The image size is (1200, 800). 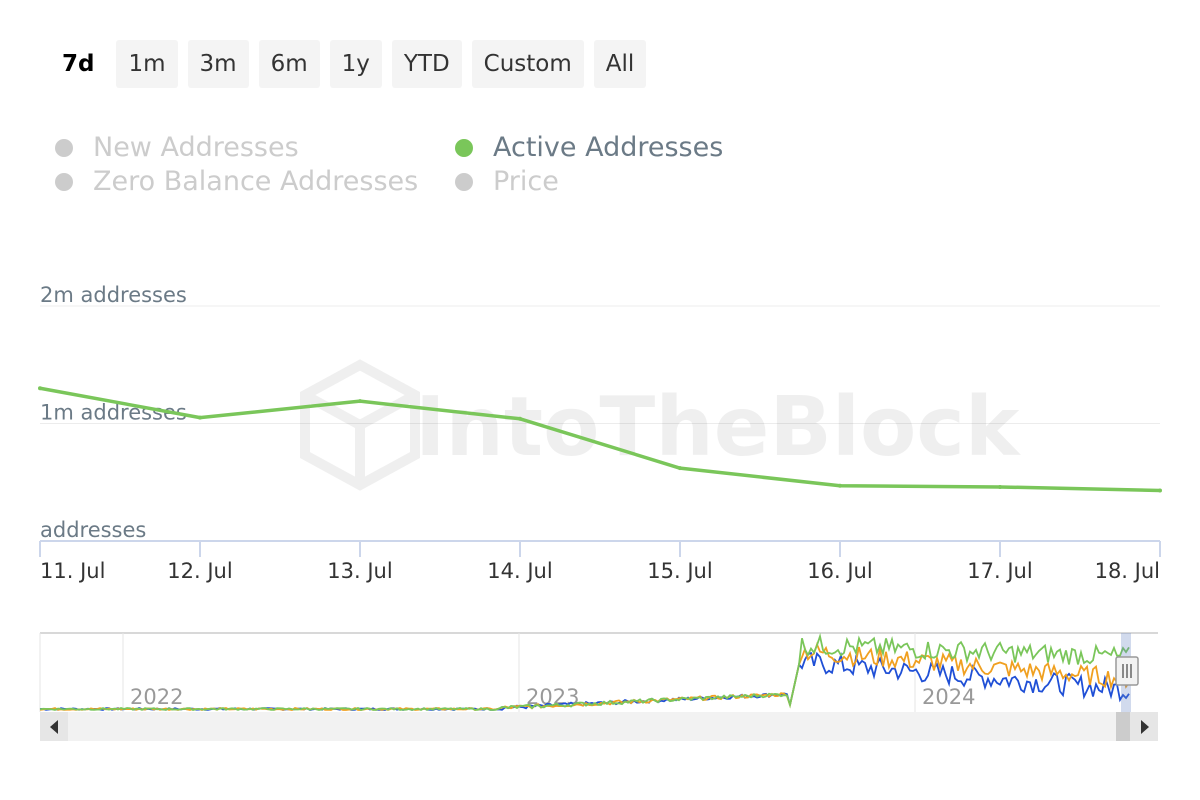 I want to click on x-tick-label: 12. Jul, so click(x=199, y=571).